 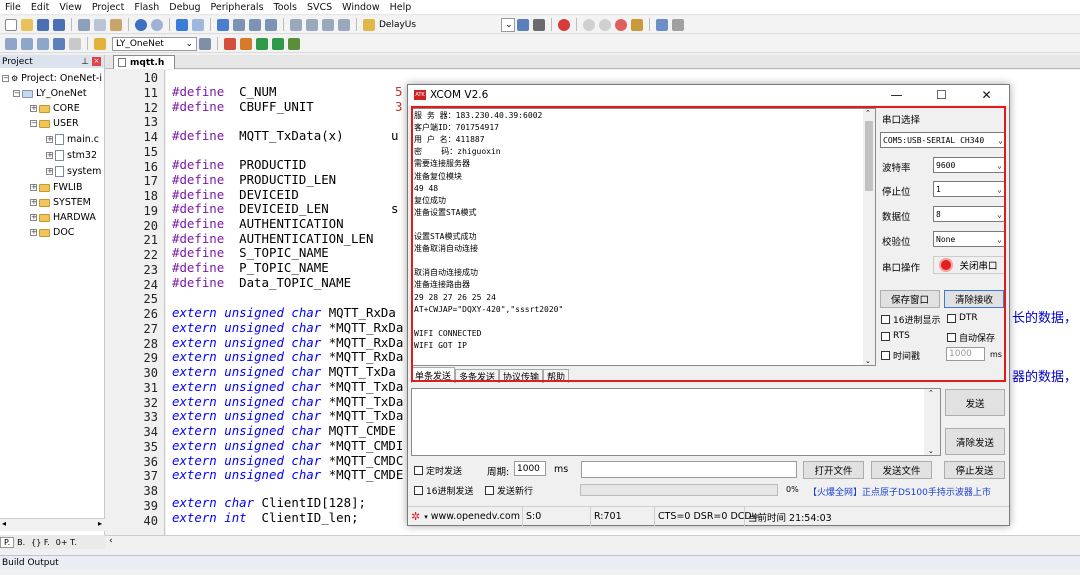 What do you see at coordinates (71, 155) in the screenshot?
I see `tree-file-stm32: + stm32` at bounding box center [71, 155].